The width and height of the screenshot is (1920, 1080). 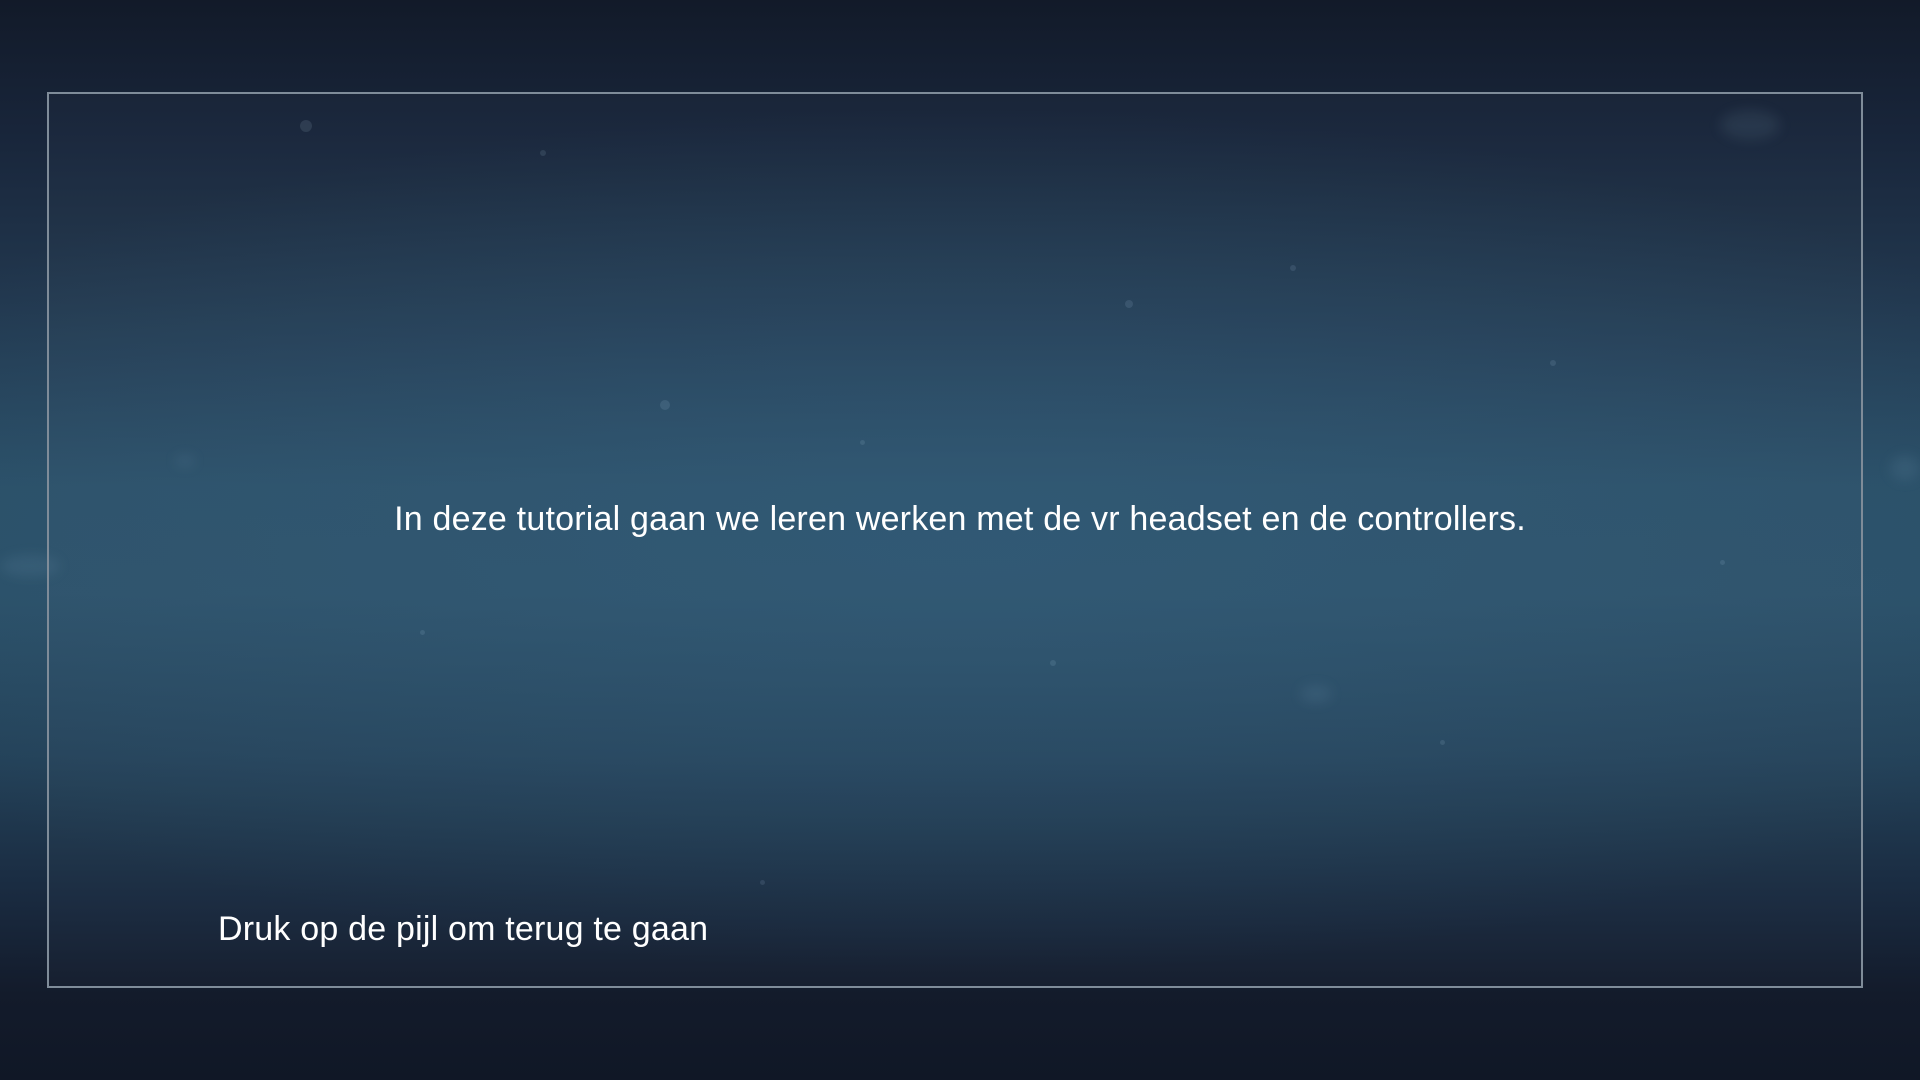 What do you see at coordinates (1905, 468) in the screenshot?
I see `light-haze` at bounding box center [1905, 468].